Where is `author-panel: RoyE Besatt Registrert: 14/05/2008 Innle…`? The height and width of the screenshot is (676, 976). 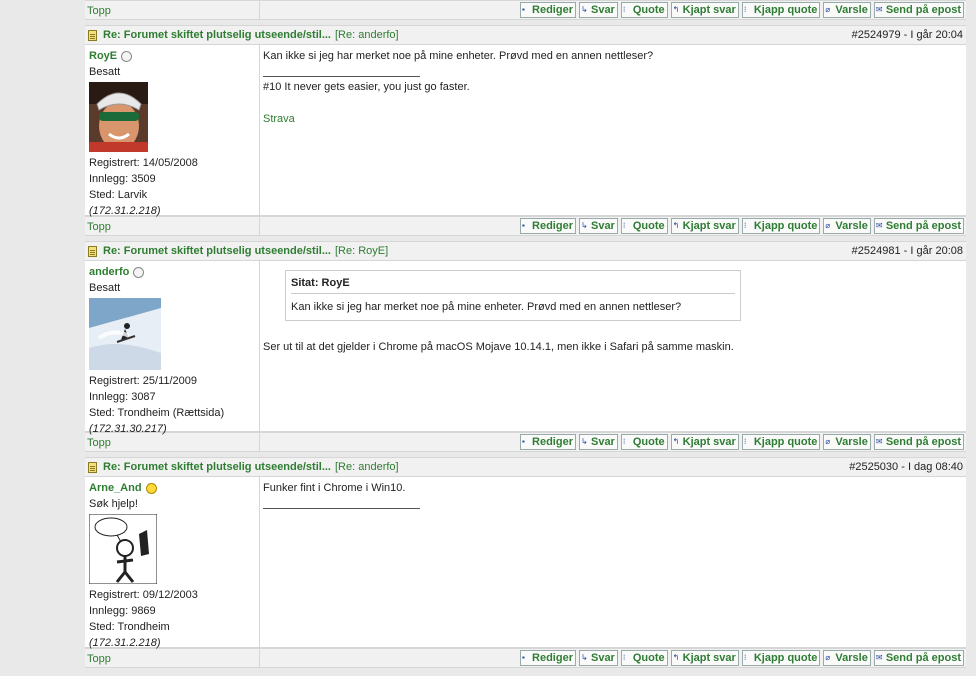
author-panel: RoyE Besatt Registrert: 14/05/2008 Innle… is located at coordinates (172, 131).